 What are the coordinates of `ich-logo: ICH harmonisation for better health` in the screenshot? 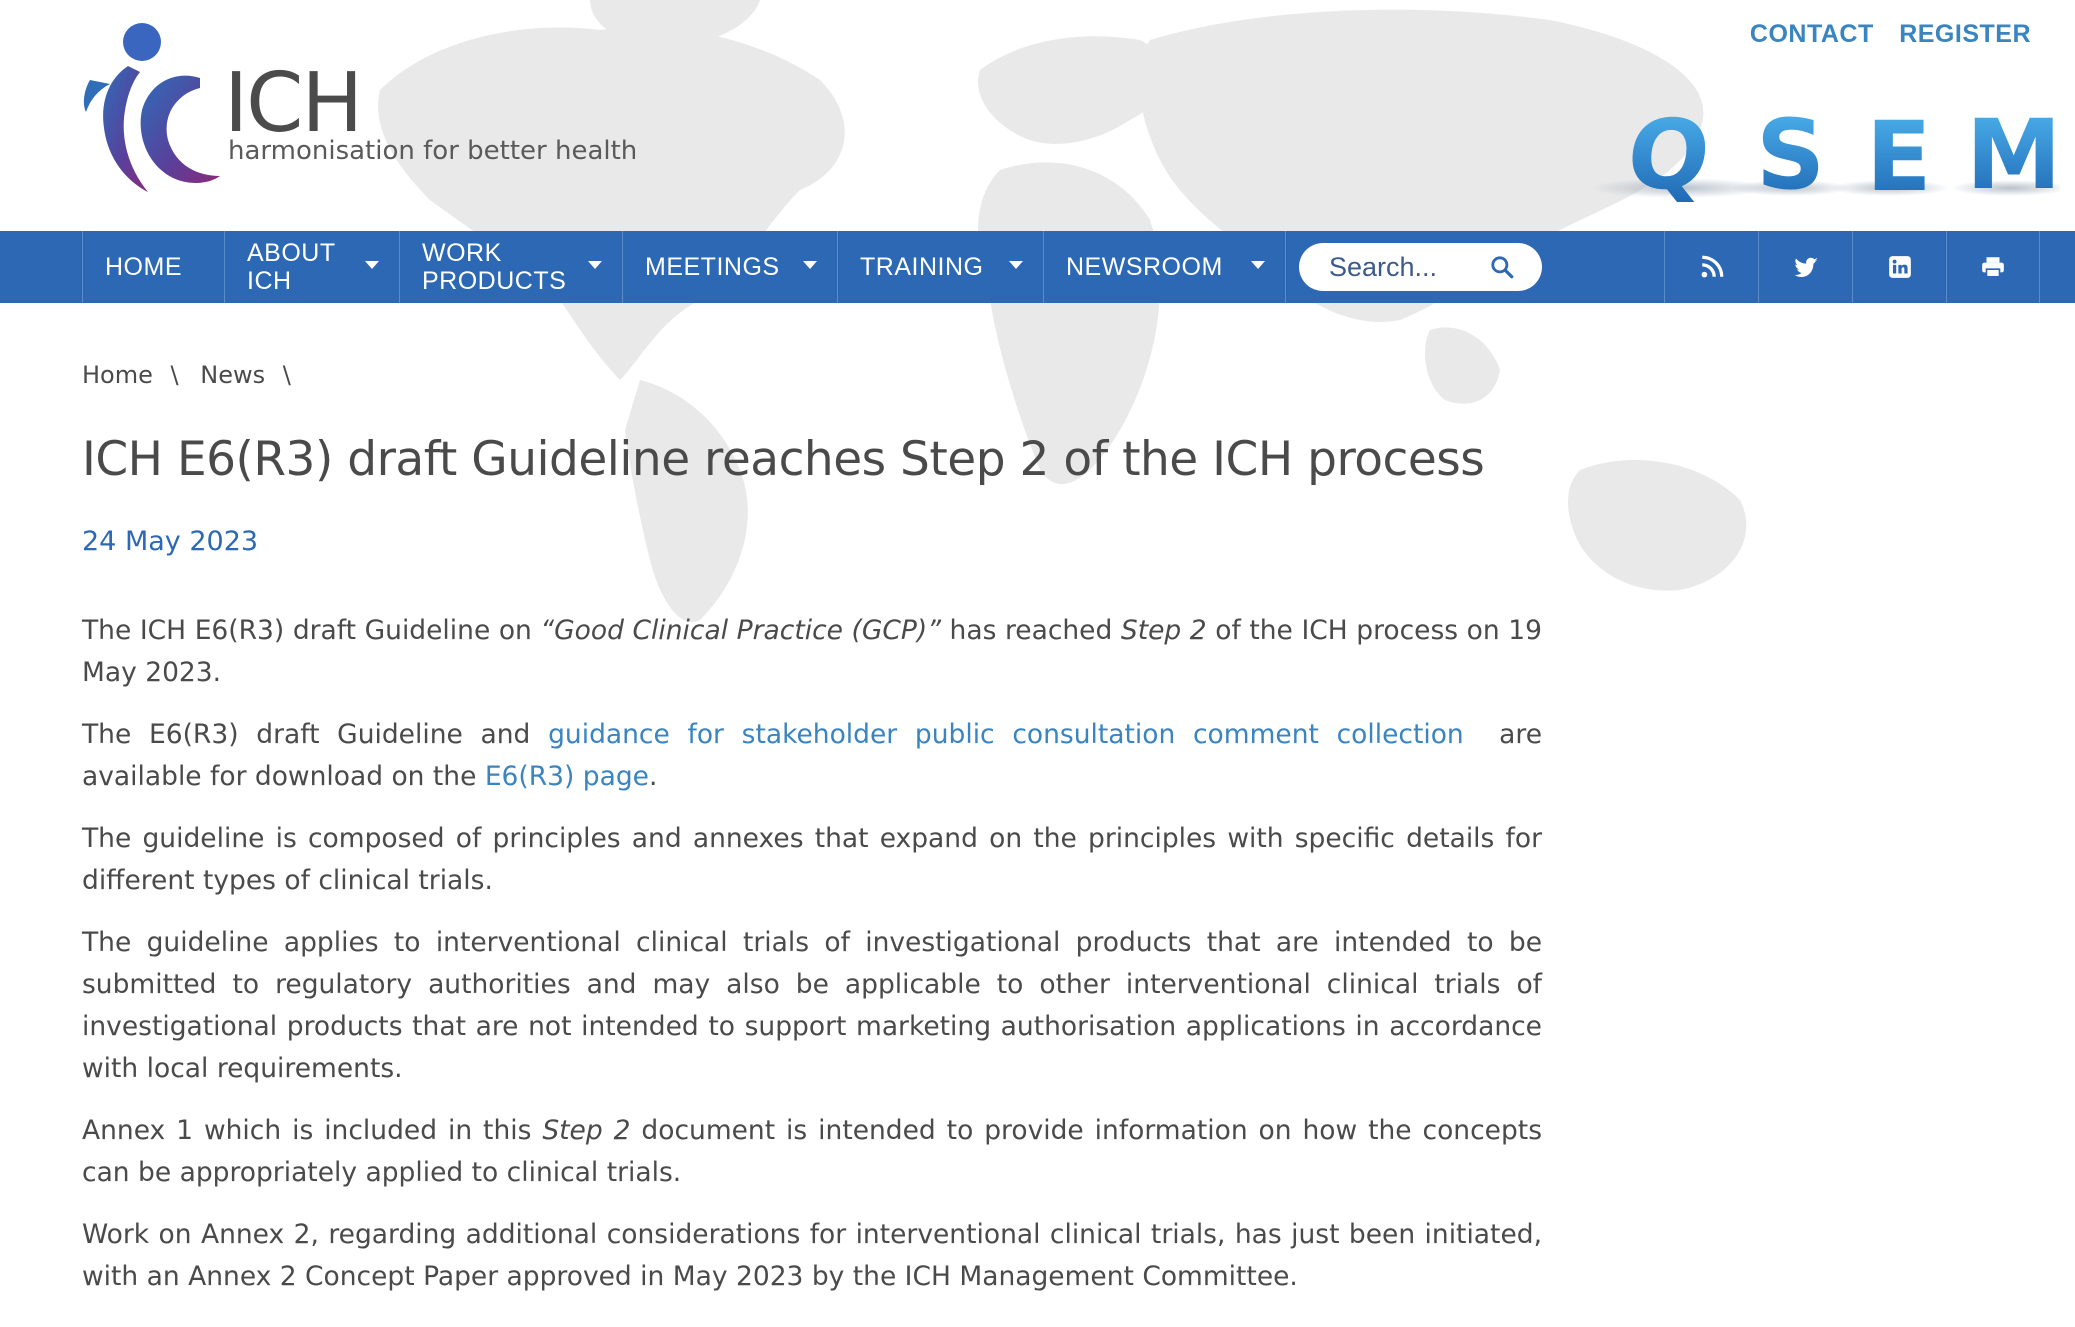 It's located at (358, 110).